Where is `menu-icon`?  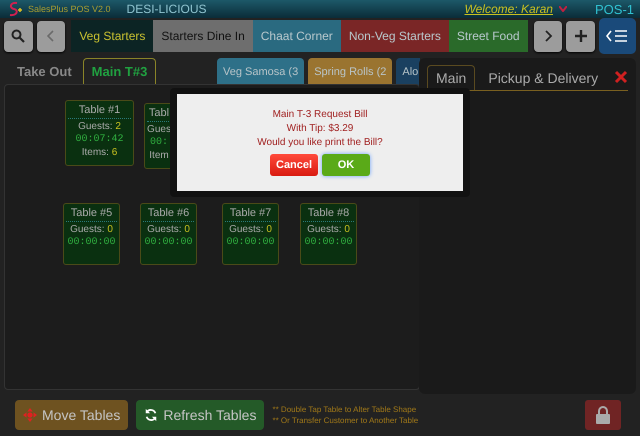 menu-icon is located at coordinates (617, 36).